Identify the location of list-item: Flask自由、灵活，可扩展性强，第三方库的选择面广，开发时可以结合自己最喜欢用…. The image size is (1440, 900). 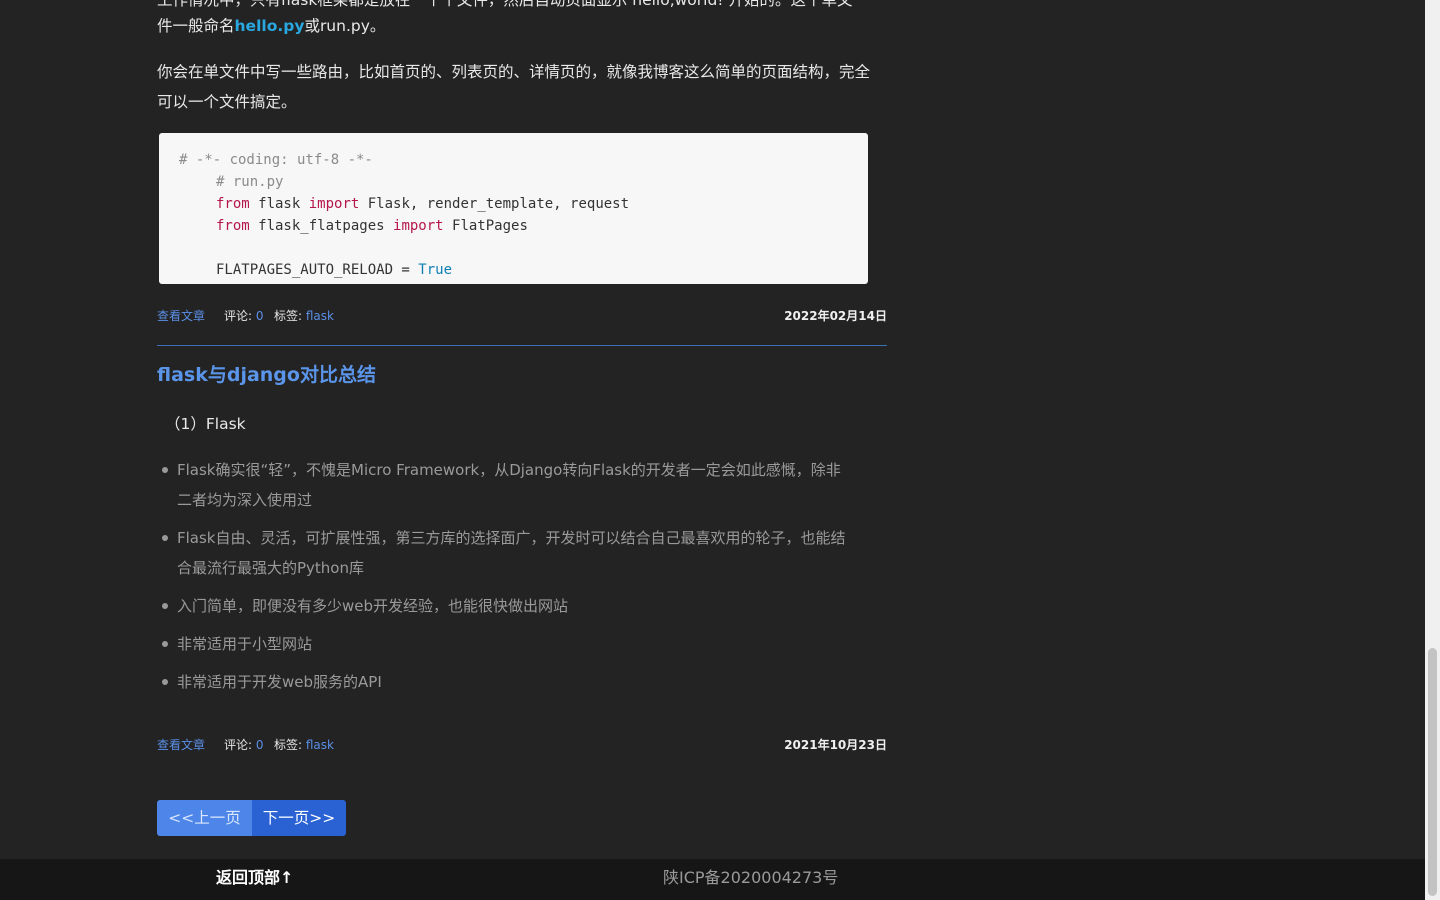
(524, 553).